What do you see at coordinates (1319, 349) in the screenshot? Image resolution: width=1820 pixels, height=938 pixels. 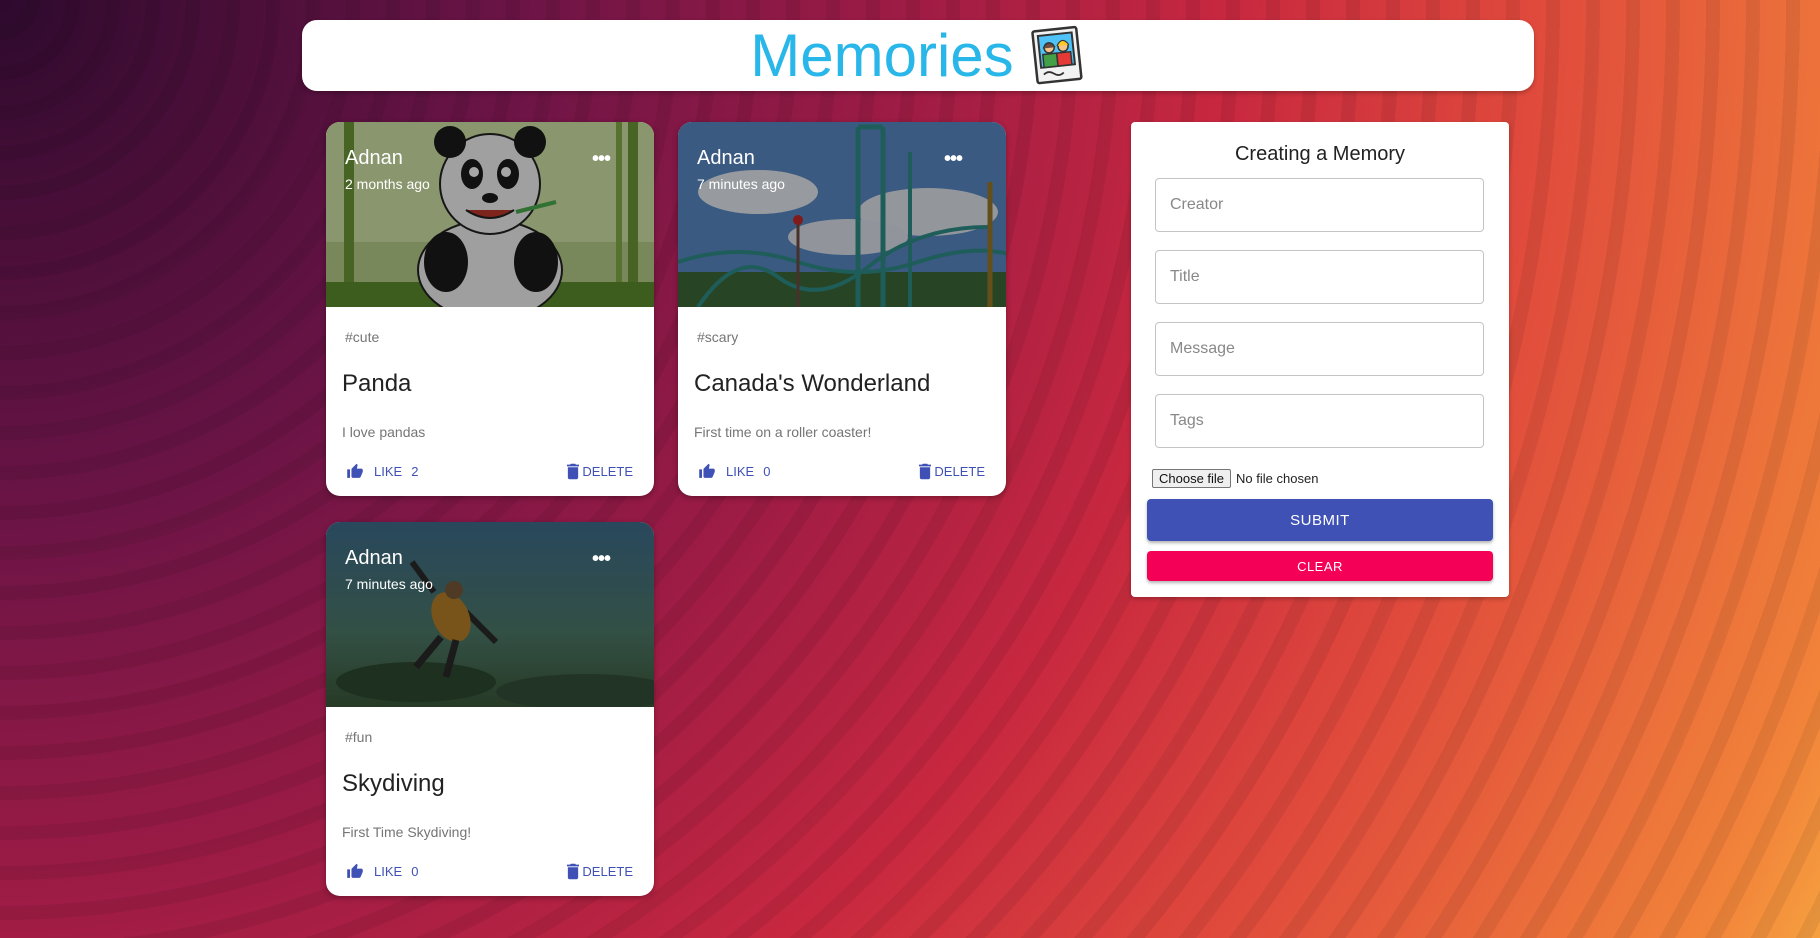 I see `message-field` at bounding box center [1319, 349].